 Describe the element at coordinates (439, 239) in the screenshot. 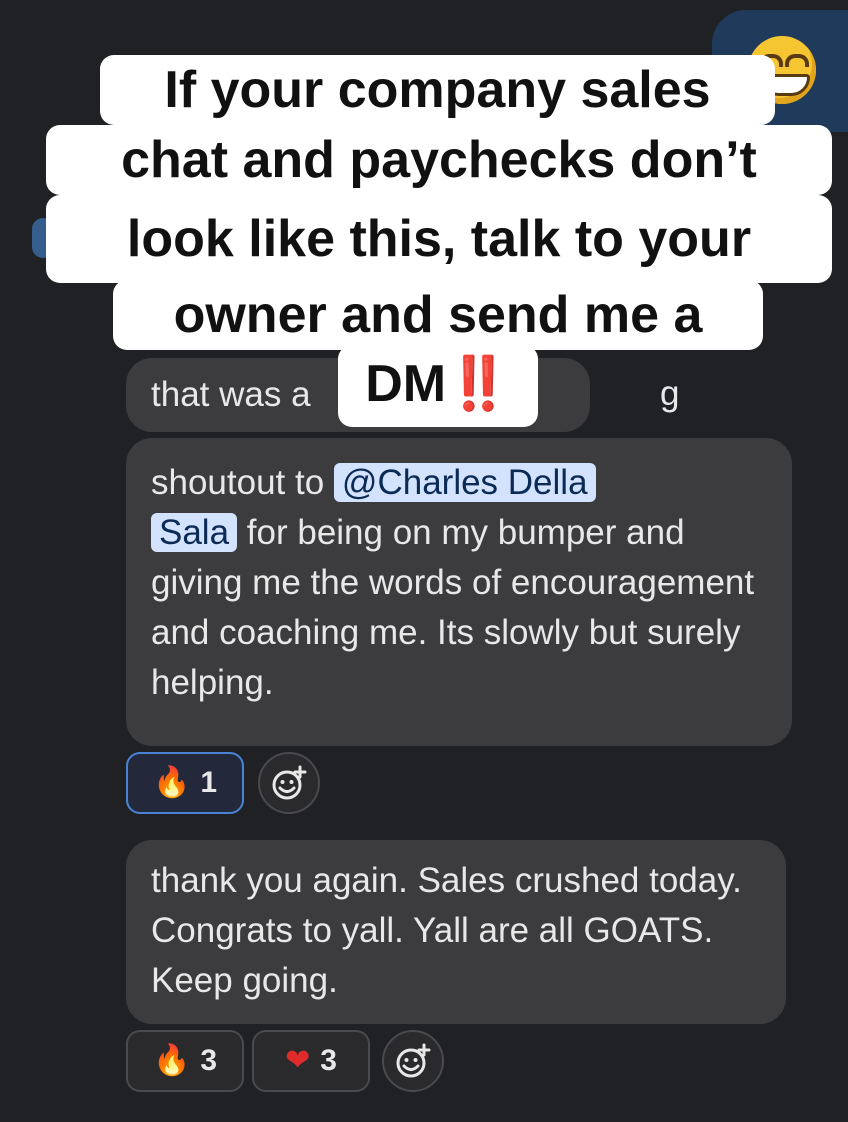

I see `caption-line: look like this, talk to your` at that location.